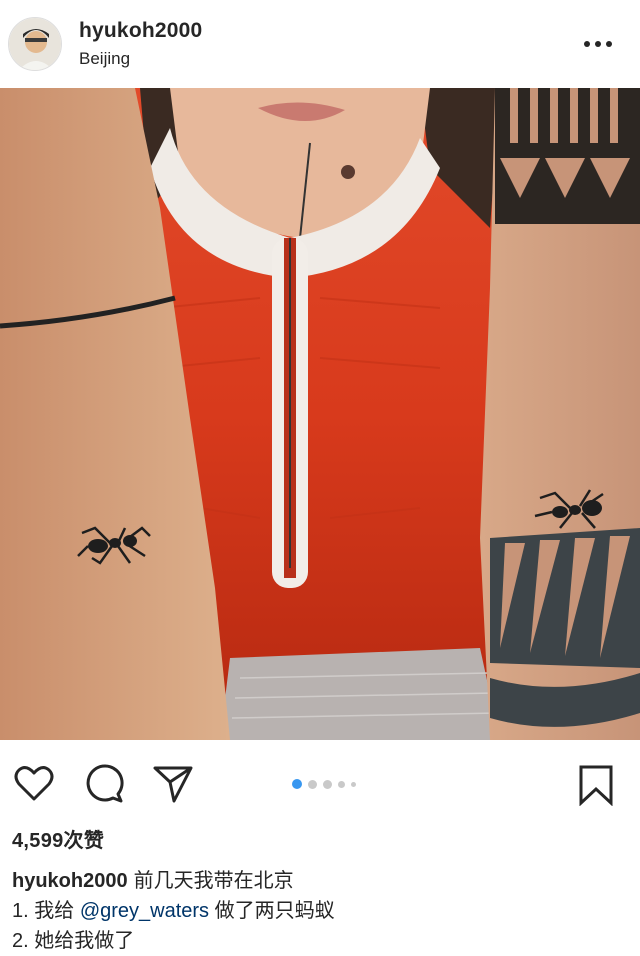  I want to click on bookmark-icon, so click(596, 787).